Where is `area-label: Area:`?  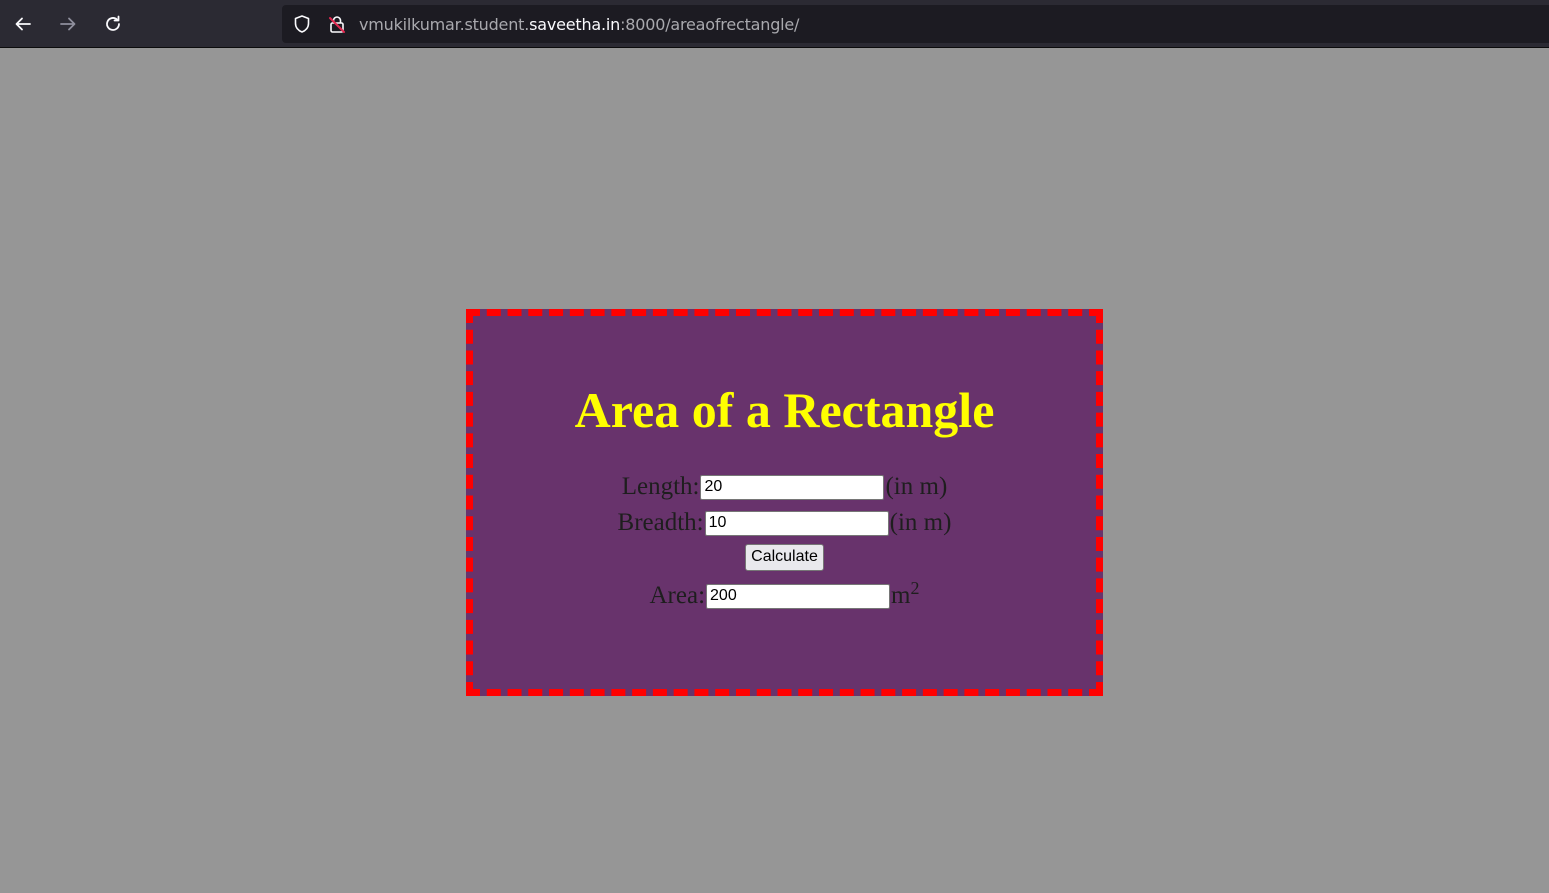
area-label: Area: is located at coordinates (677, 595).